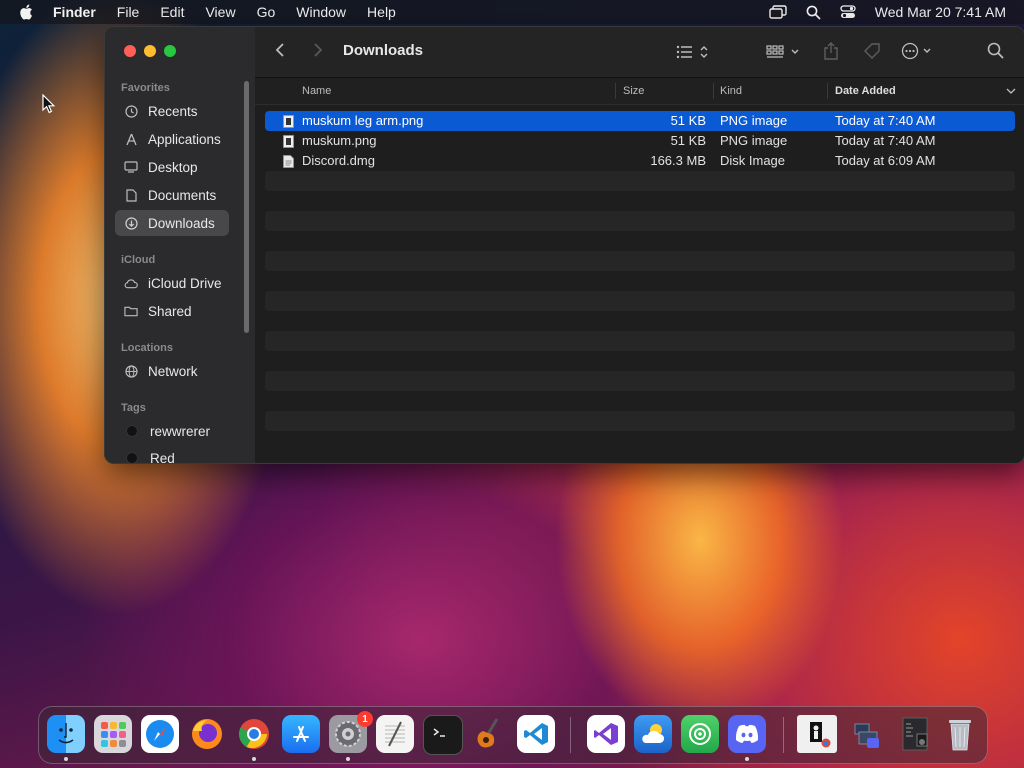 The width and height of the screenshot is (1024, 768). I want to click on weather-icon, so click(653, 733).